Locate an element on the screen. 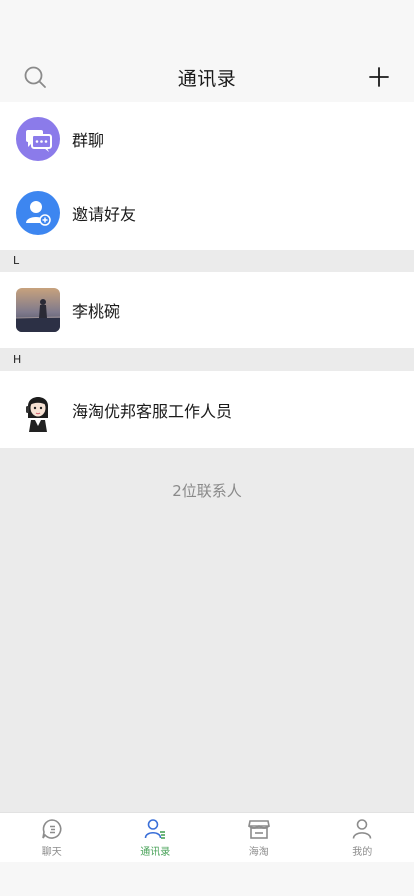  status-bar-area is located at coordinates (207, 26).